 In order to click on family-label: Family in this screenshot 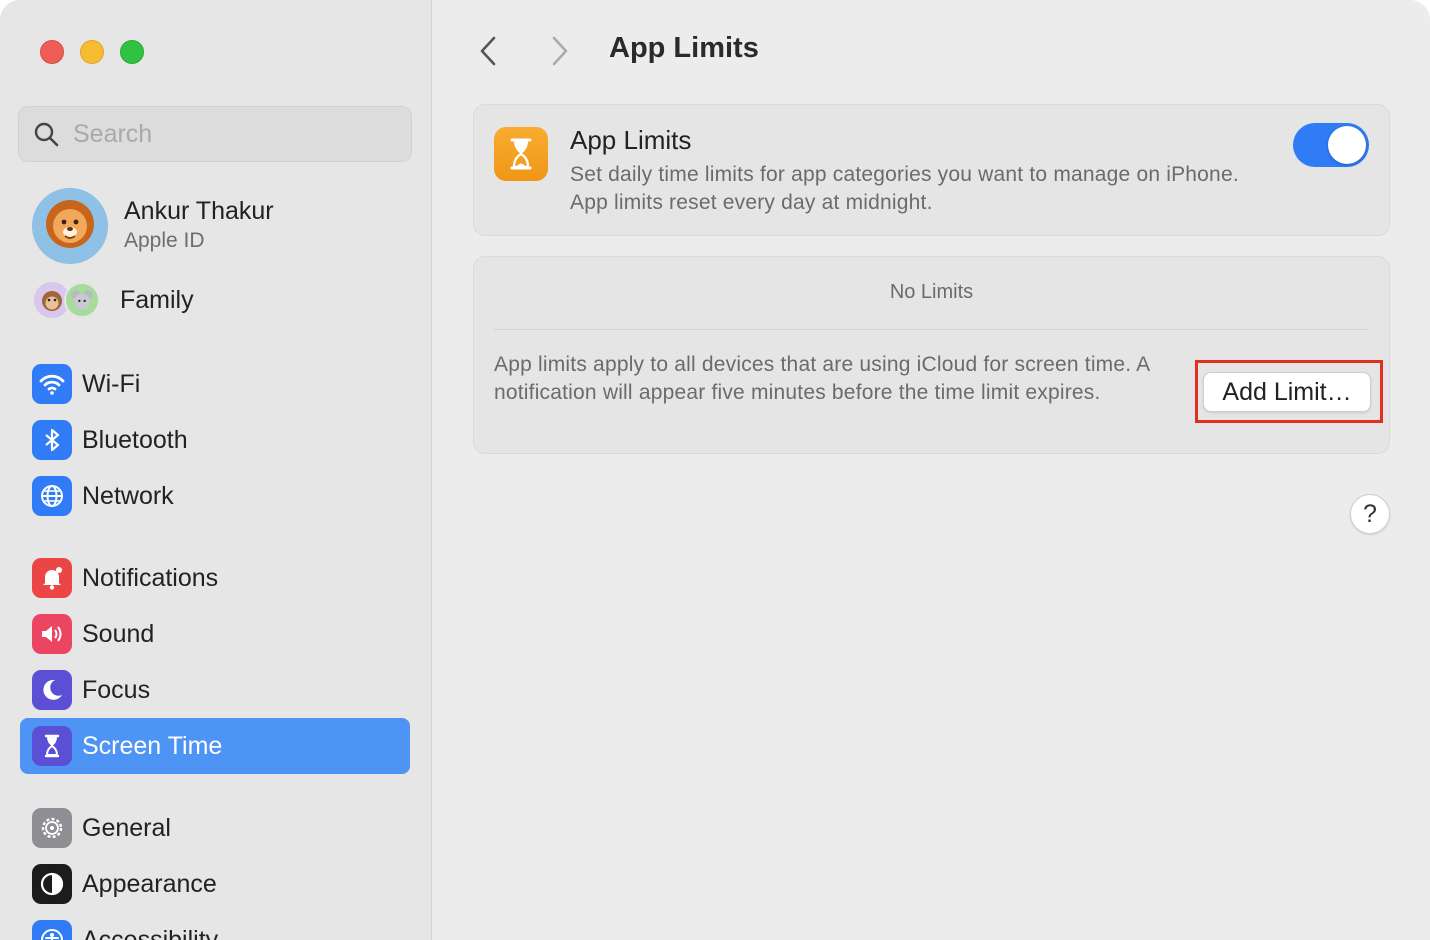, I will do `click(157, 299)`.